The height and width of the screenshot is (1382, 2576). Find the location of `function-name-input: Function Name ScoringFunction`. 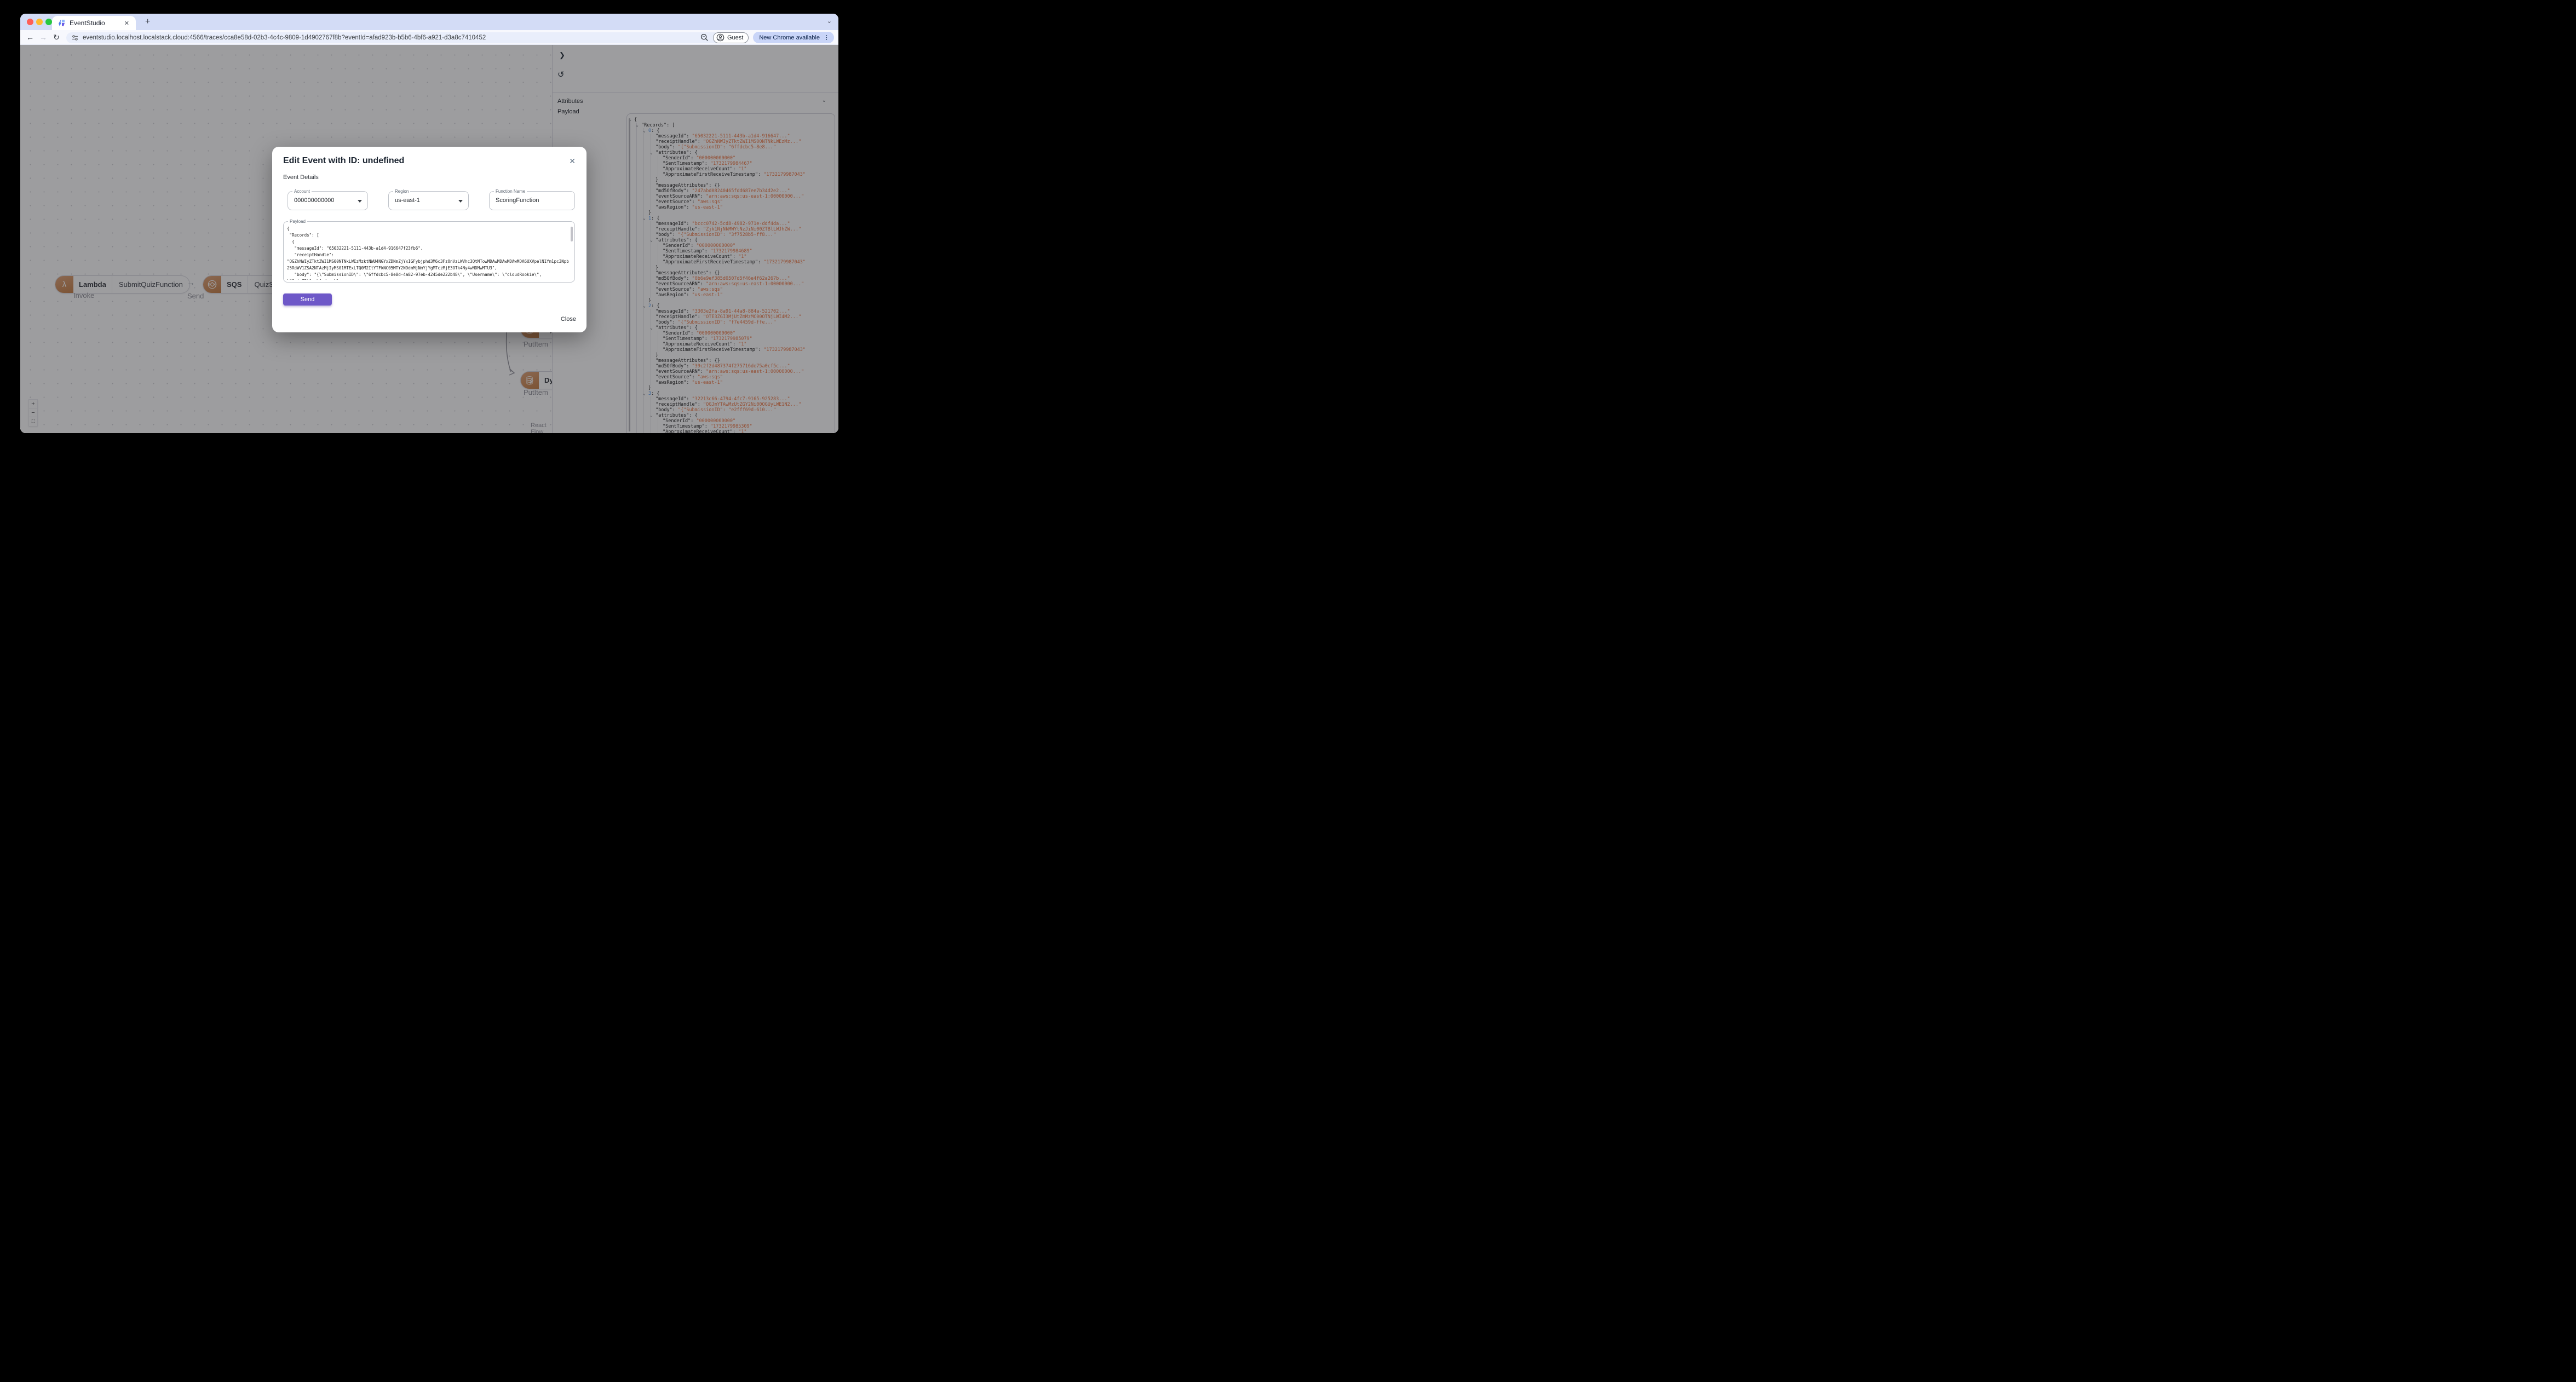

function-name-input: Function Name ScoringFunction is located at coordinates (532, 199).